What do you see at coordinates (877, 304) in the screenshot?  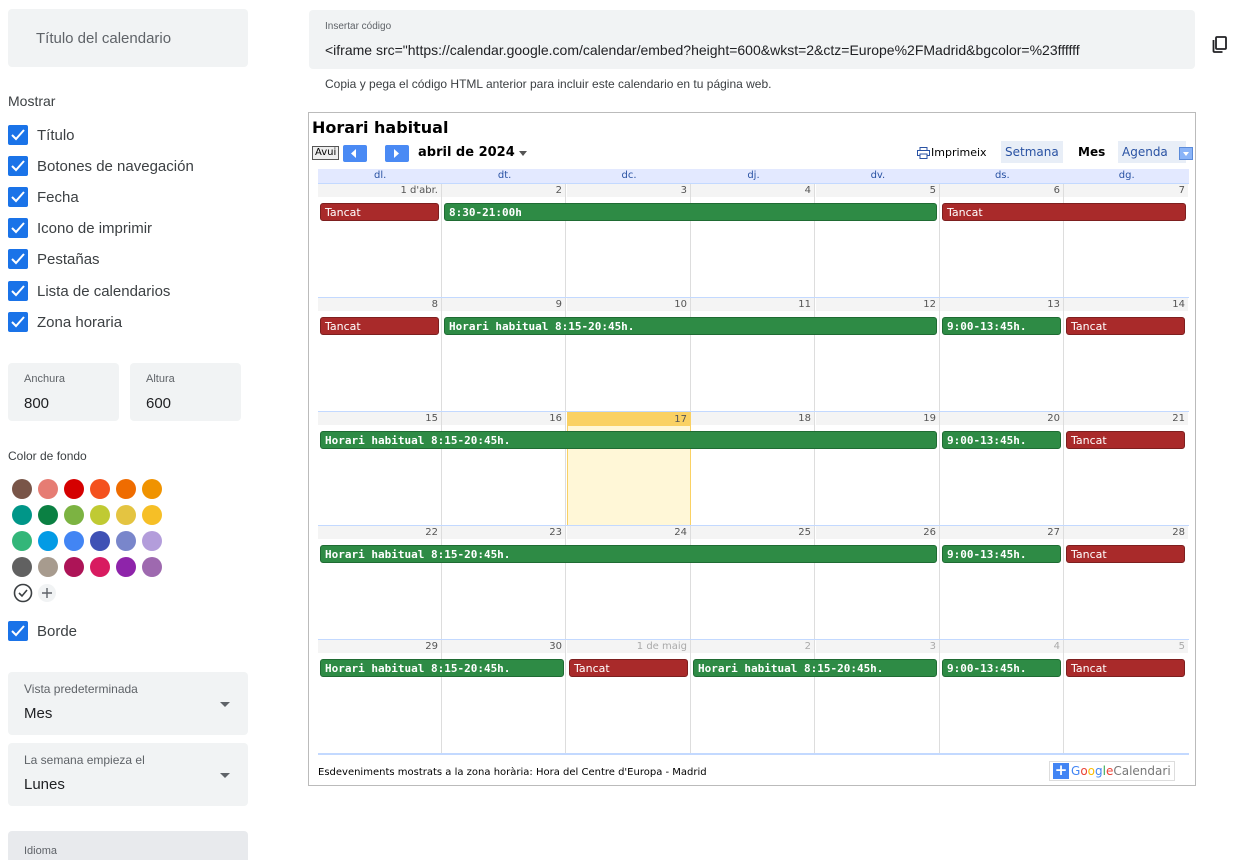 I see `day-number: 12` at bounding box center [877, 304].